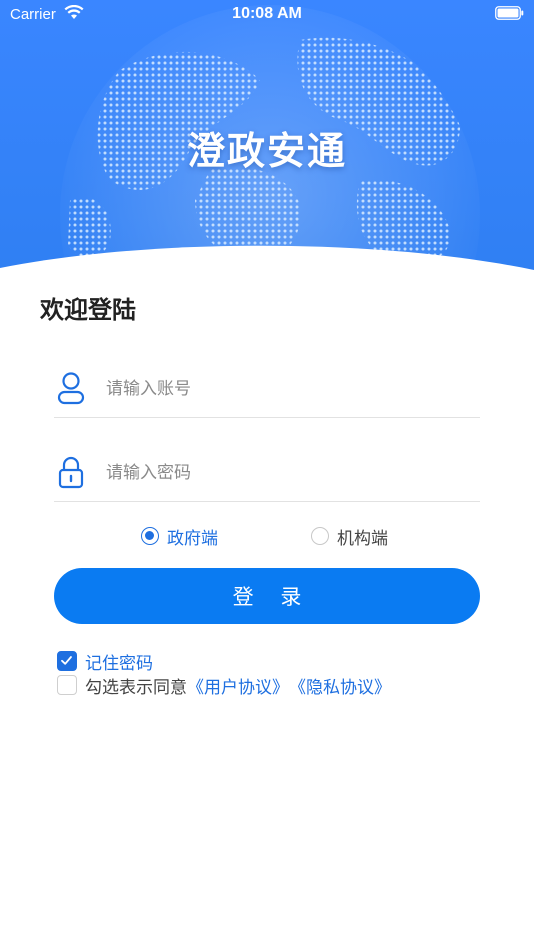 The height and width of the screenshot is (950, 534). I want to click on user-agreement-link: 《用户协议》, so click(238, 685).